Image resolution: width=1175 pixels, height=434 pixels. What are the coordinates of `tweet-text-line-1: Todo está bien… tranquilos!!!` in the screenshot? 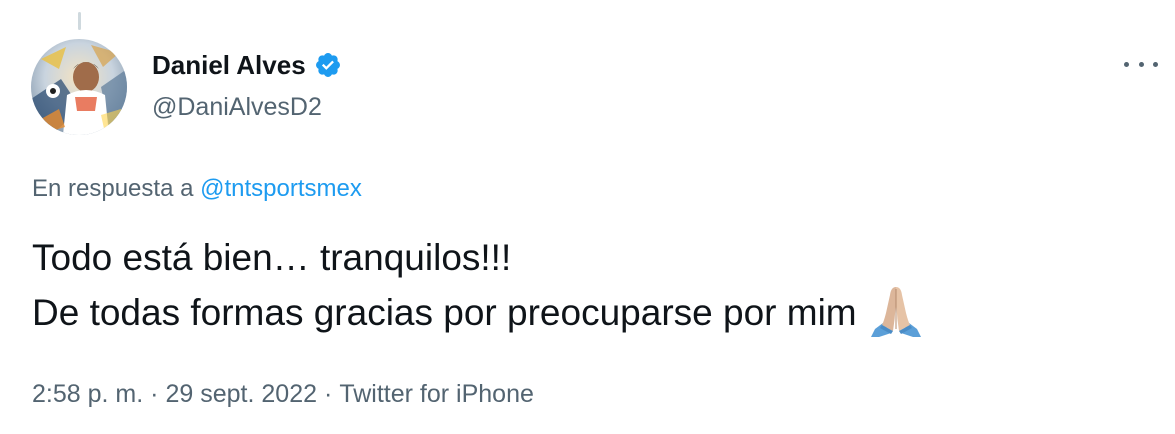 It's located at (272, 257).